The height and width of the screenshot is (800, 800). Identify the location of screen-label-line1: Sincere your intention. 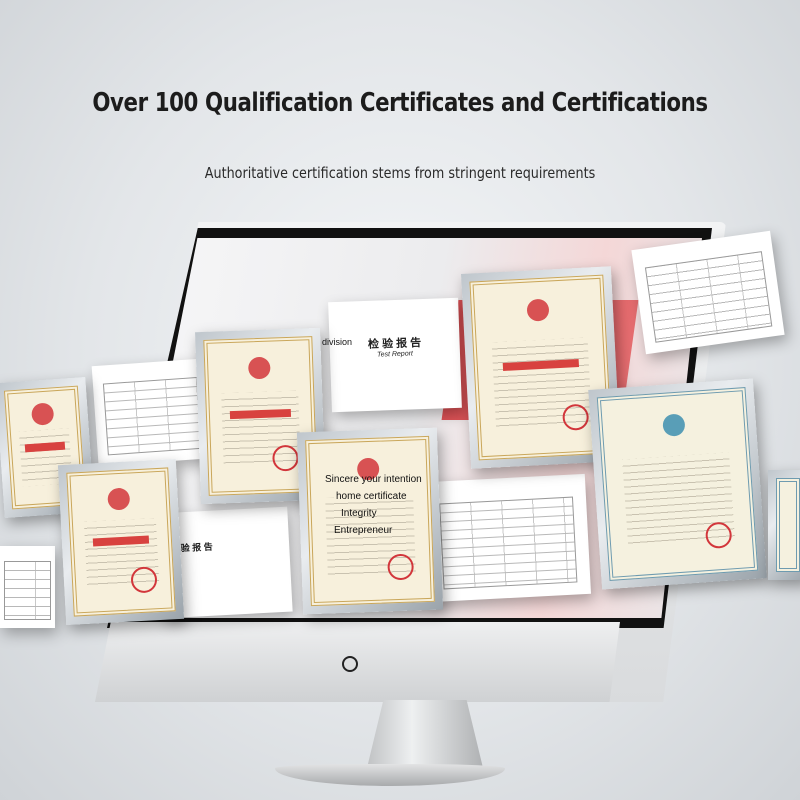
(373, 479).